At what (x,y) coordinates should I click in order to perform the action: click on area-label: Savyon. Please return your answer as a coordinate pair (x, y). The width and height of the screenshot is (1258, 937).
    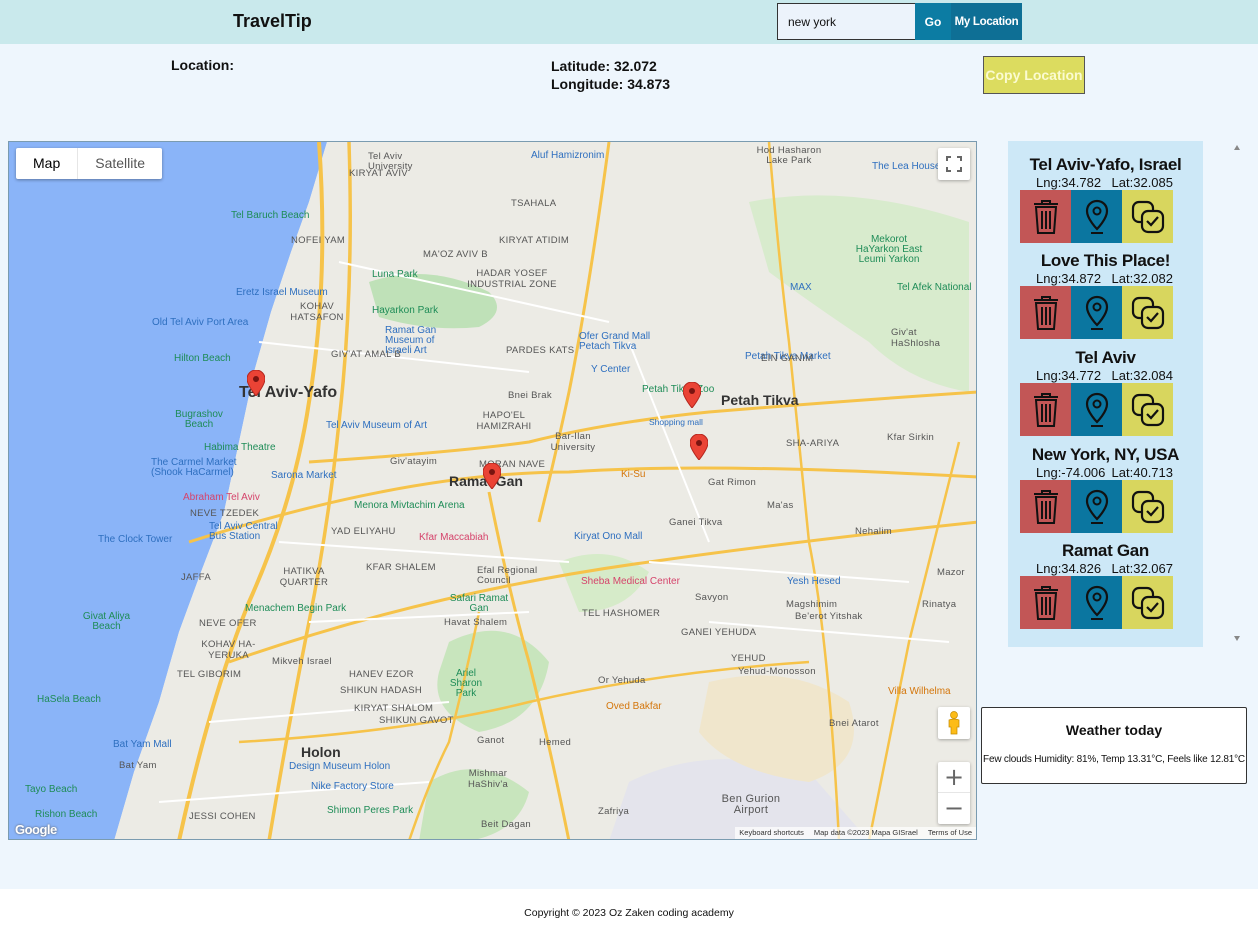
    Looking at the image, I should click on (712, 597).